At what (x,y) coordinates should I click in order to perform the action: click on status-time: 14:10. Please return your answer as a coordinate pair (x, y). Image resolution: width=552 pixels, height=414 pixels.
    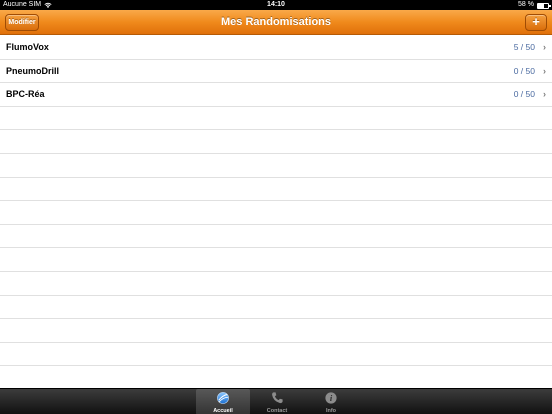
    Looking at the image, I should click on (276, 4).